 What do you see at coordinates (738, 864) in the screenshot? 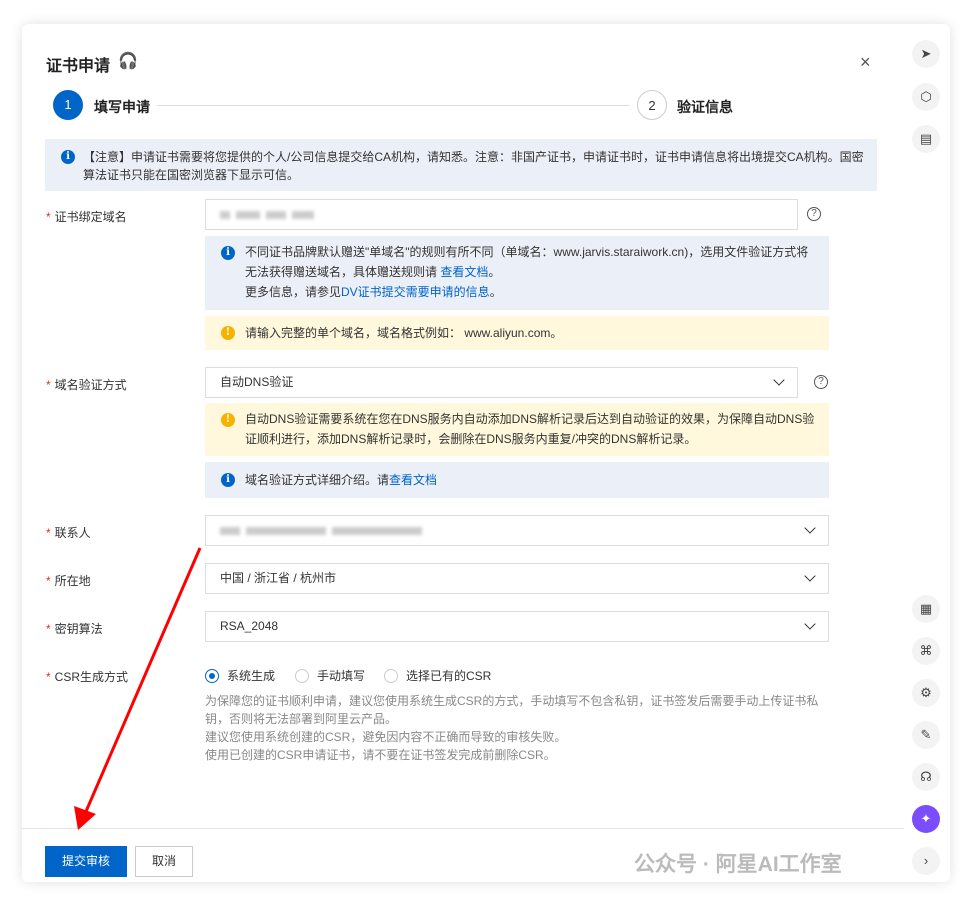
I see `watermark: 公众号 · 阿星AI工作室` at bounding box center [738, 864].